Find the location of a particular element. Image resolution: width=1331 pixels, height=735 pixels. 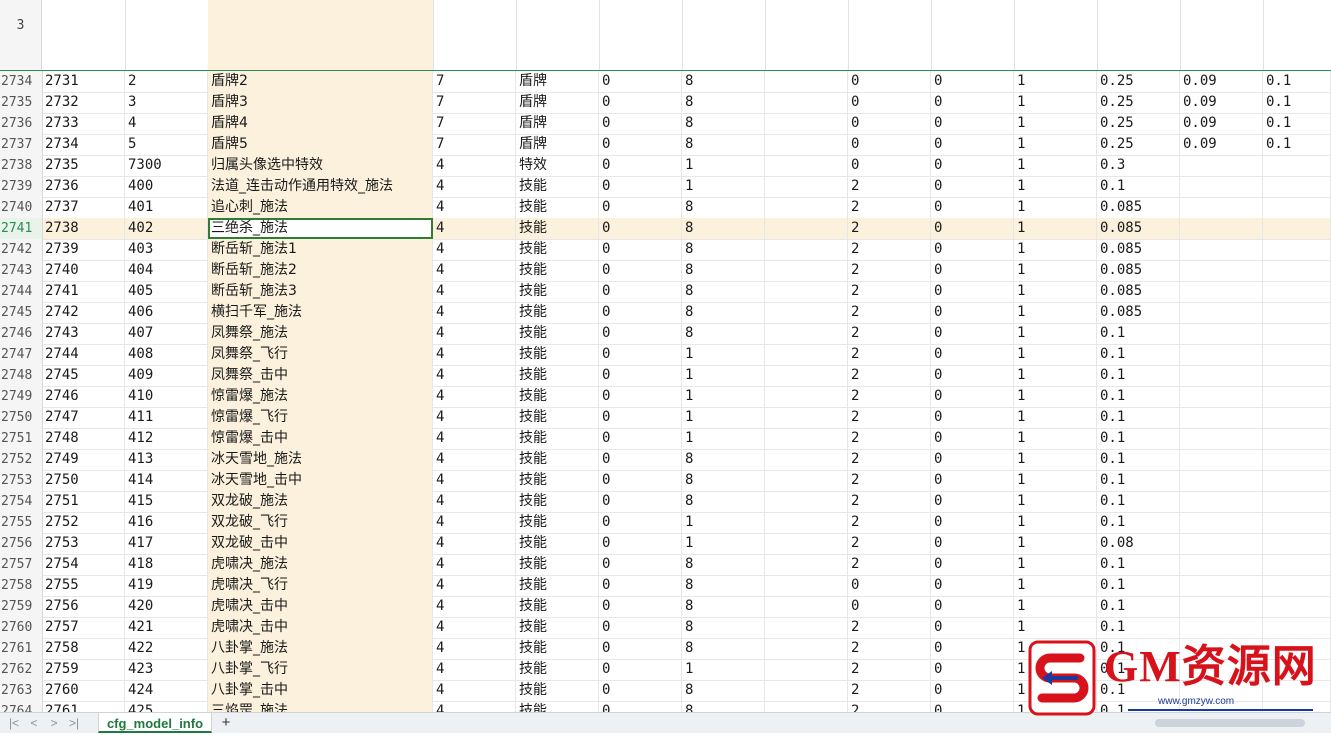

row-number: 2759 is located at coordinates (21, 606).